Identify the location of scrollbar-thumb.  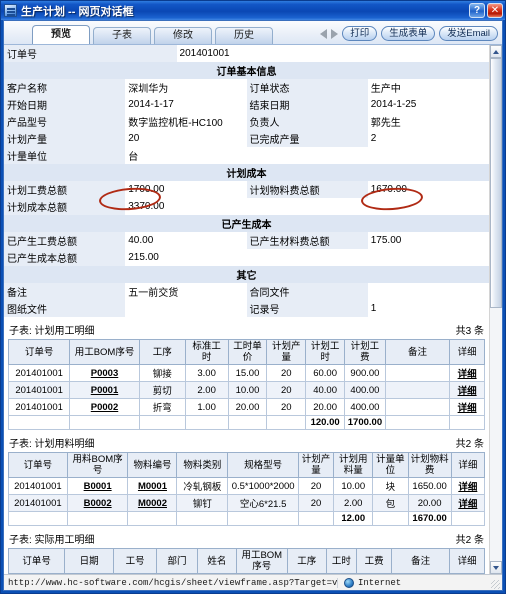
(496, 183).